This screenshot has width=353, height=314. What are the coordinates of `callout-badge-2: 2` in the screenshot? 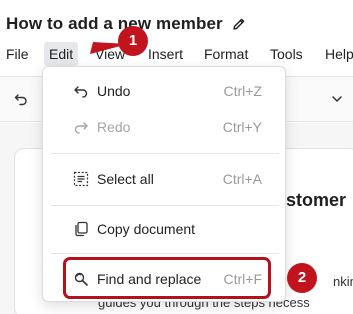 It's located at (302, 278).